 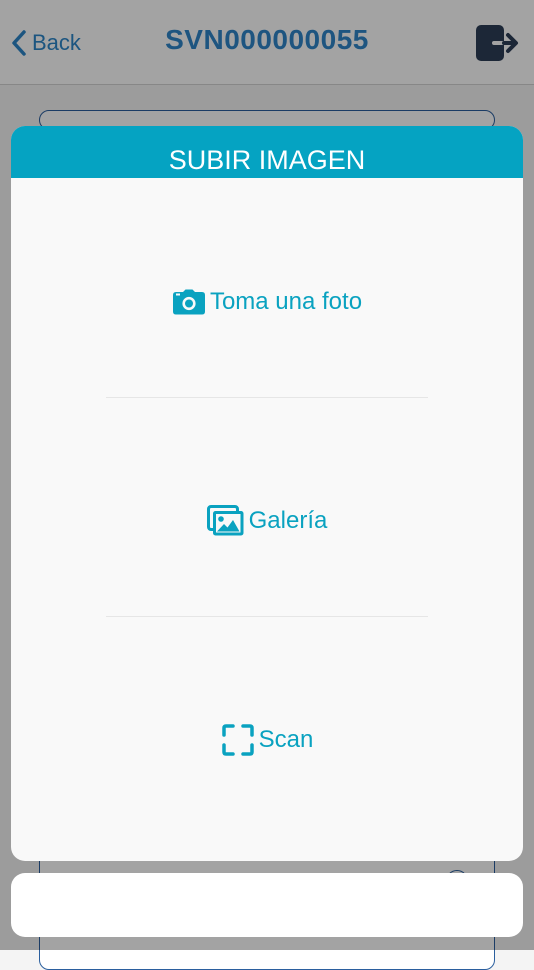 What do you see at coordinates (267, 905) in the screenshot?
I see `cancel-button` at bounding box center [267, 905].